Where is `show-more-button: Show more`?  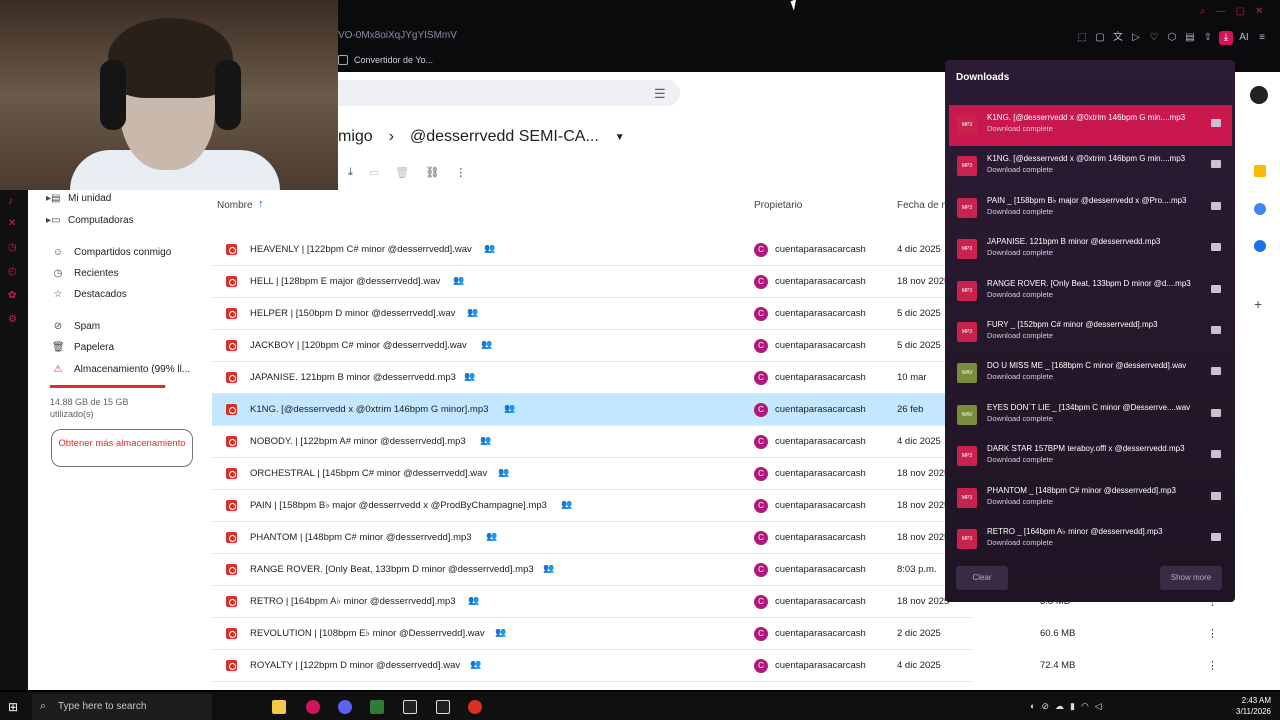
show-more-button: Show more is located at coordinates (1191, 578).